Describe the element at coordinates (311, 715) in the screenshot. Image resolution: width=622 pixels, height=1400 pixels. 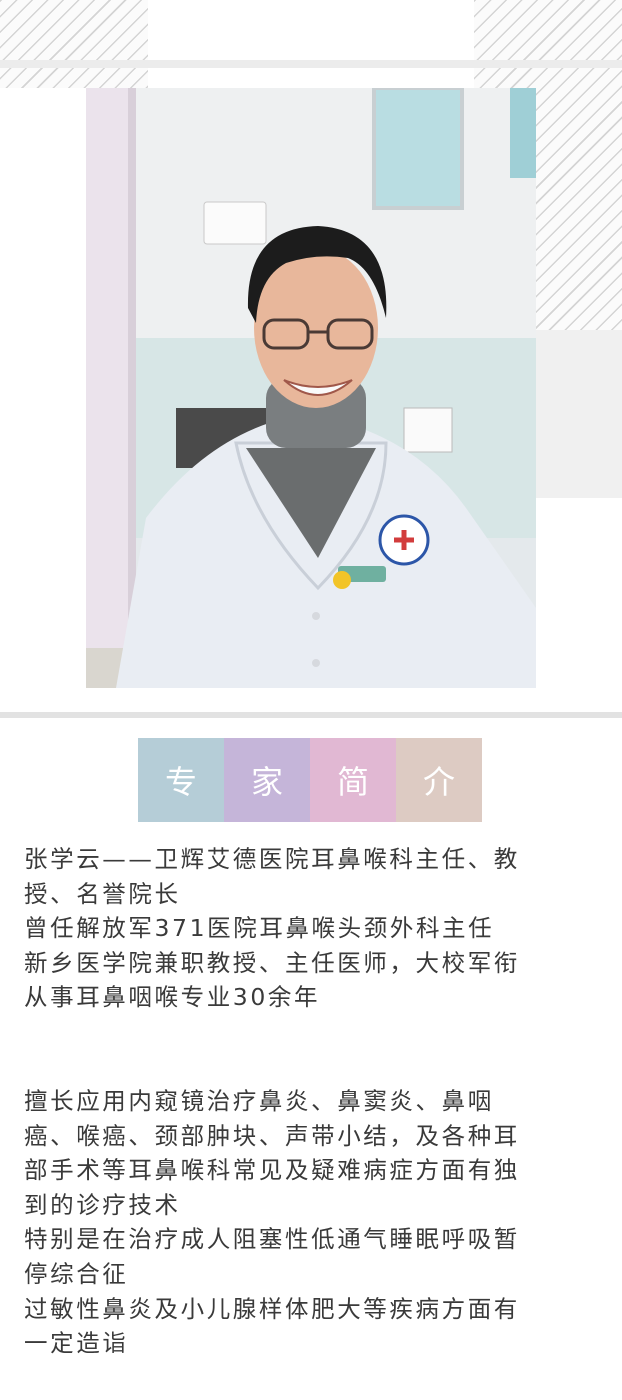
I see `section-divider` at that location.